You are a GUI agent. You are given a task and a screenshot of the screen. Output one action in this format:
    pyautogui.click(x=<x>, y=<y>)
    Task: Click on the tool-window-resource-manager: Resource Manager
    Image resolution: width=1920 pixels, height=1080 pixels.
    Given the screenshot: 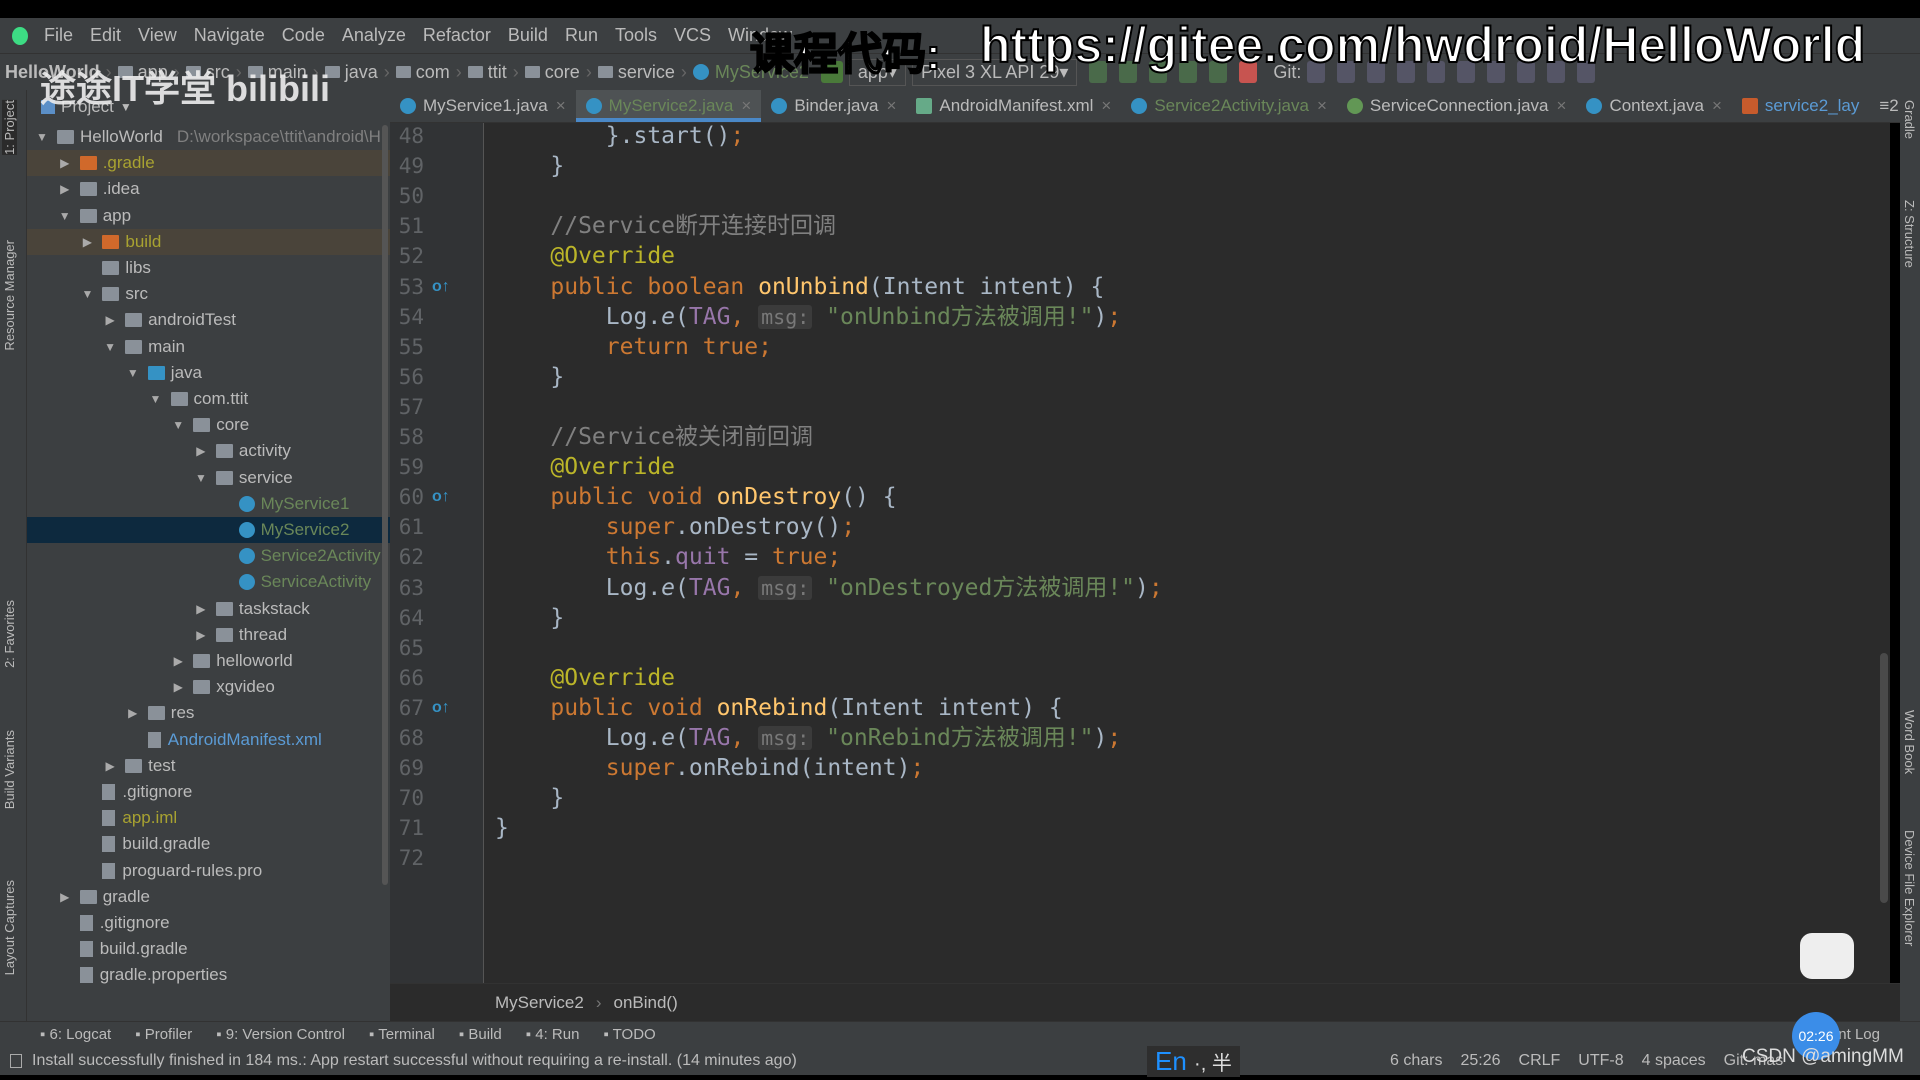 What is the action you would take?
    pyautogui.click(x=9, y=295)
    